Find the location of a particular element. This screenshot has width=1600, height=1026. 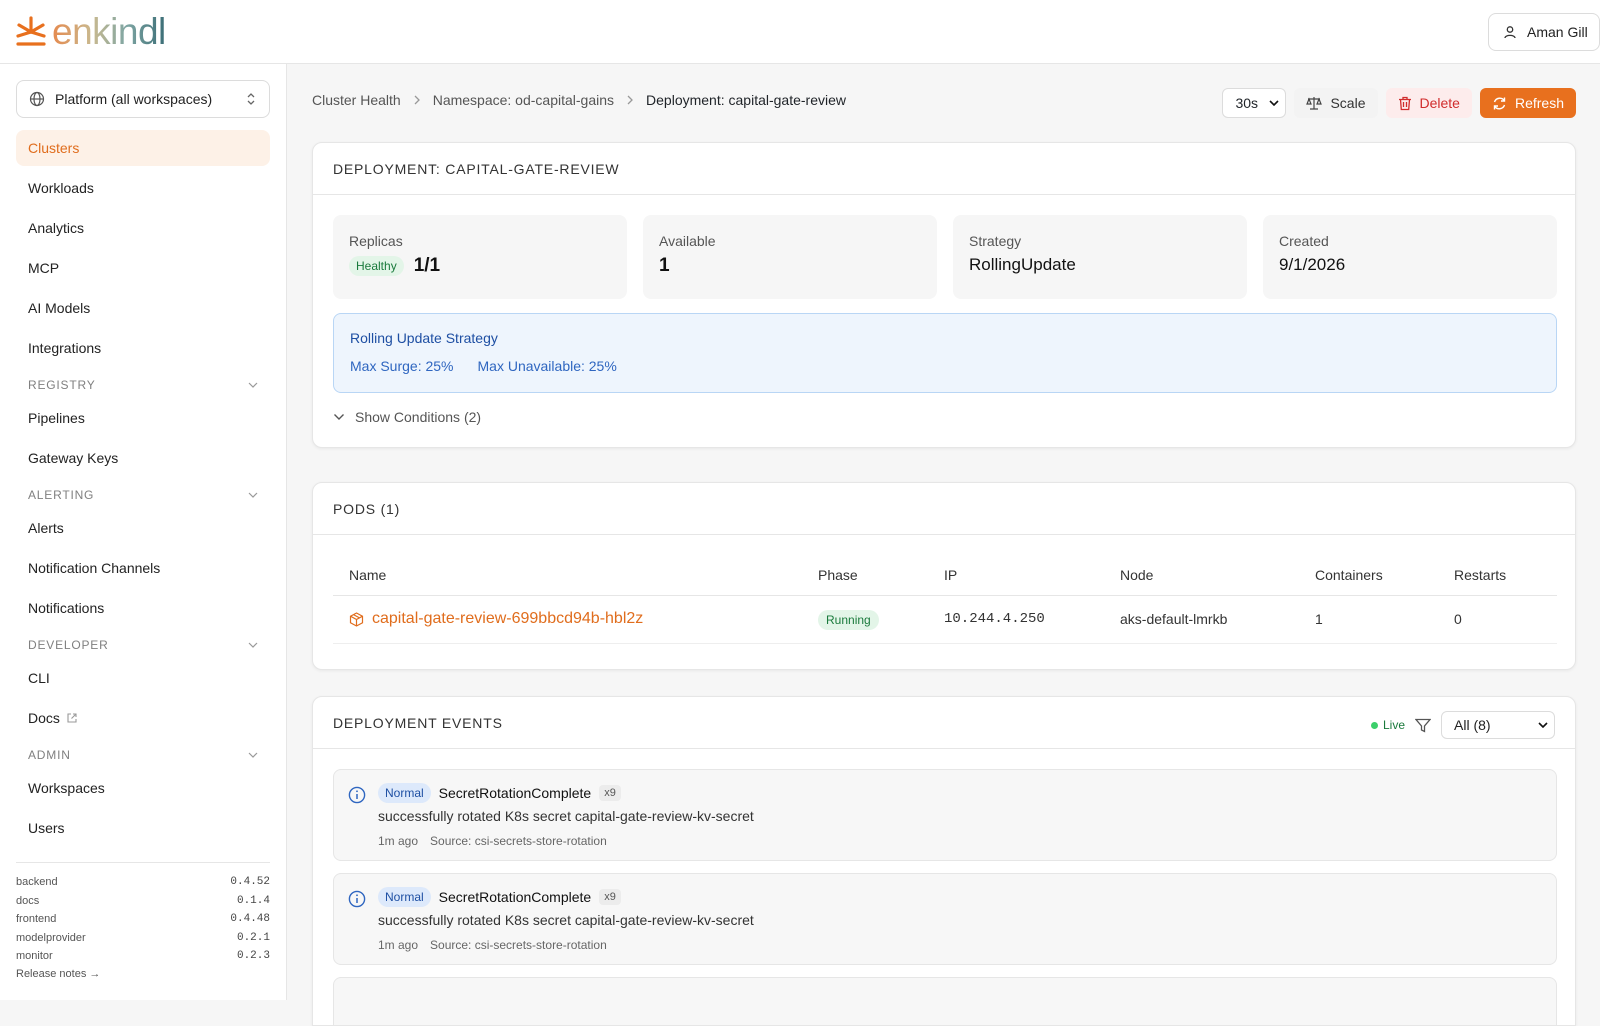

scale-label: Scale is located at coordinates (1348, 103).